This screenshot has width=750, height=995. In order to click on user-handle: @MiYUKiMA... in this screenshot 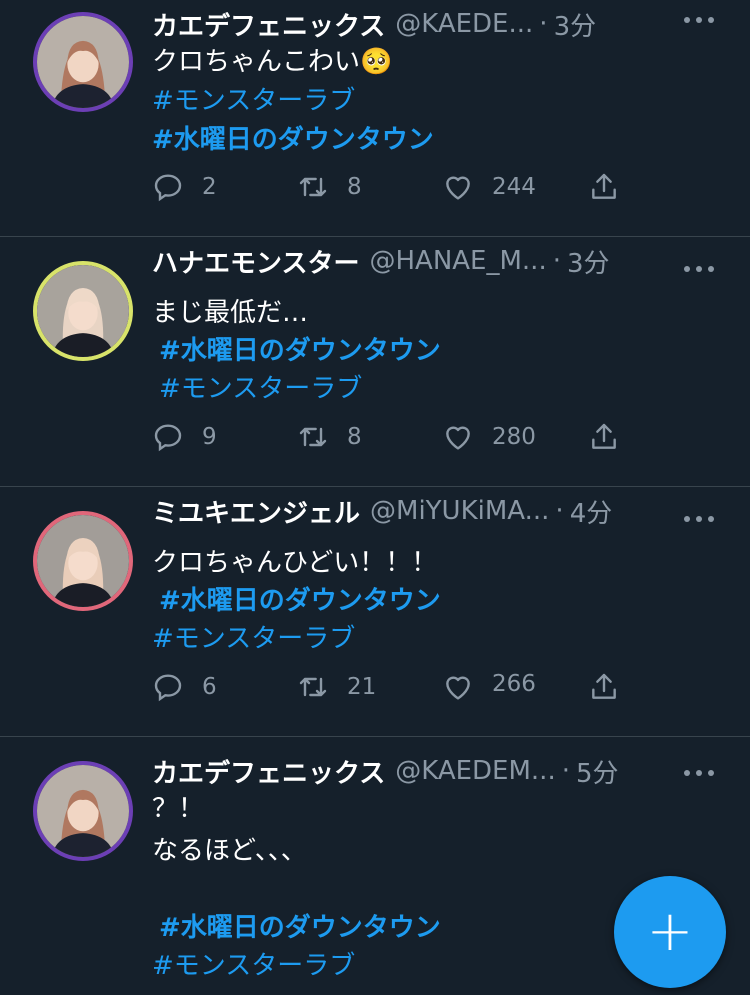, I will do `click(459, 511)`.